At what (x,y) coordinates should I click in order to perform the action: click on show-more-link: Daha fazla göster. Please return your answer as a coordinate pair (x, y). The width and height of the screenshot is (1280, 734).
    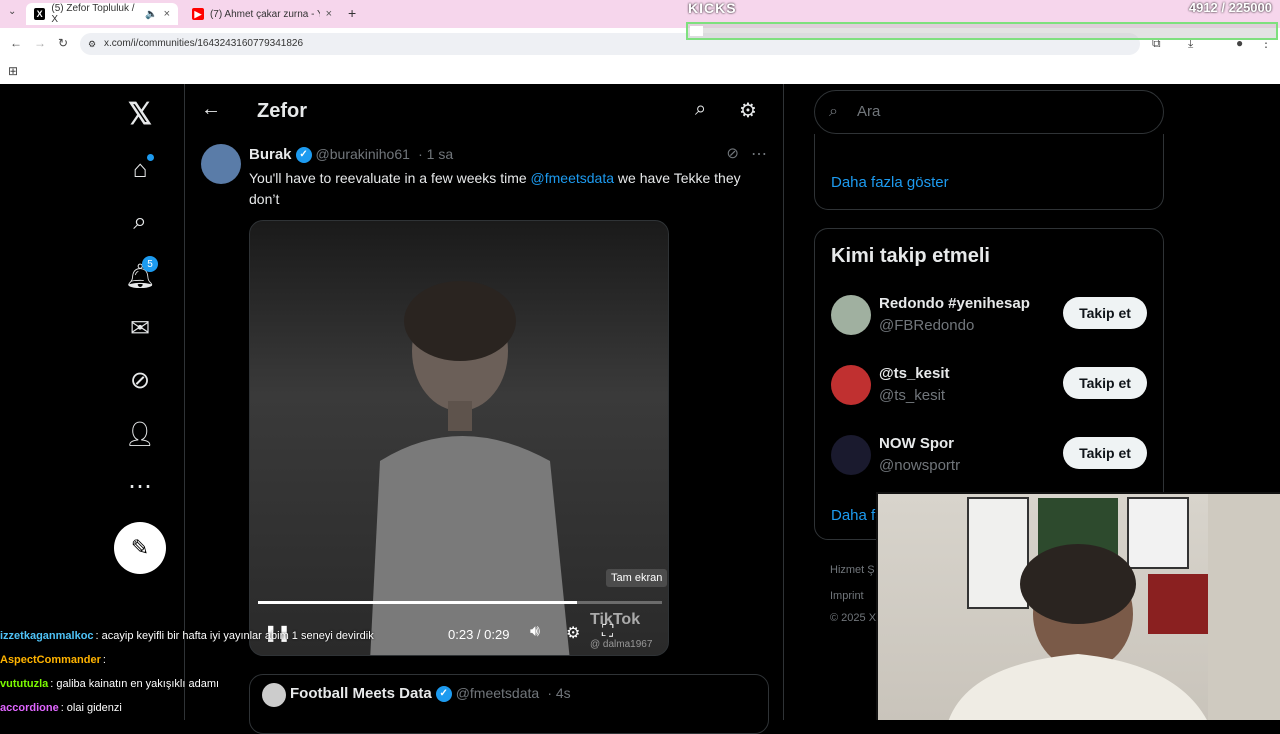
    Looking at the image, I should click on (890, 182).